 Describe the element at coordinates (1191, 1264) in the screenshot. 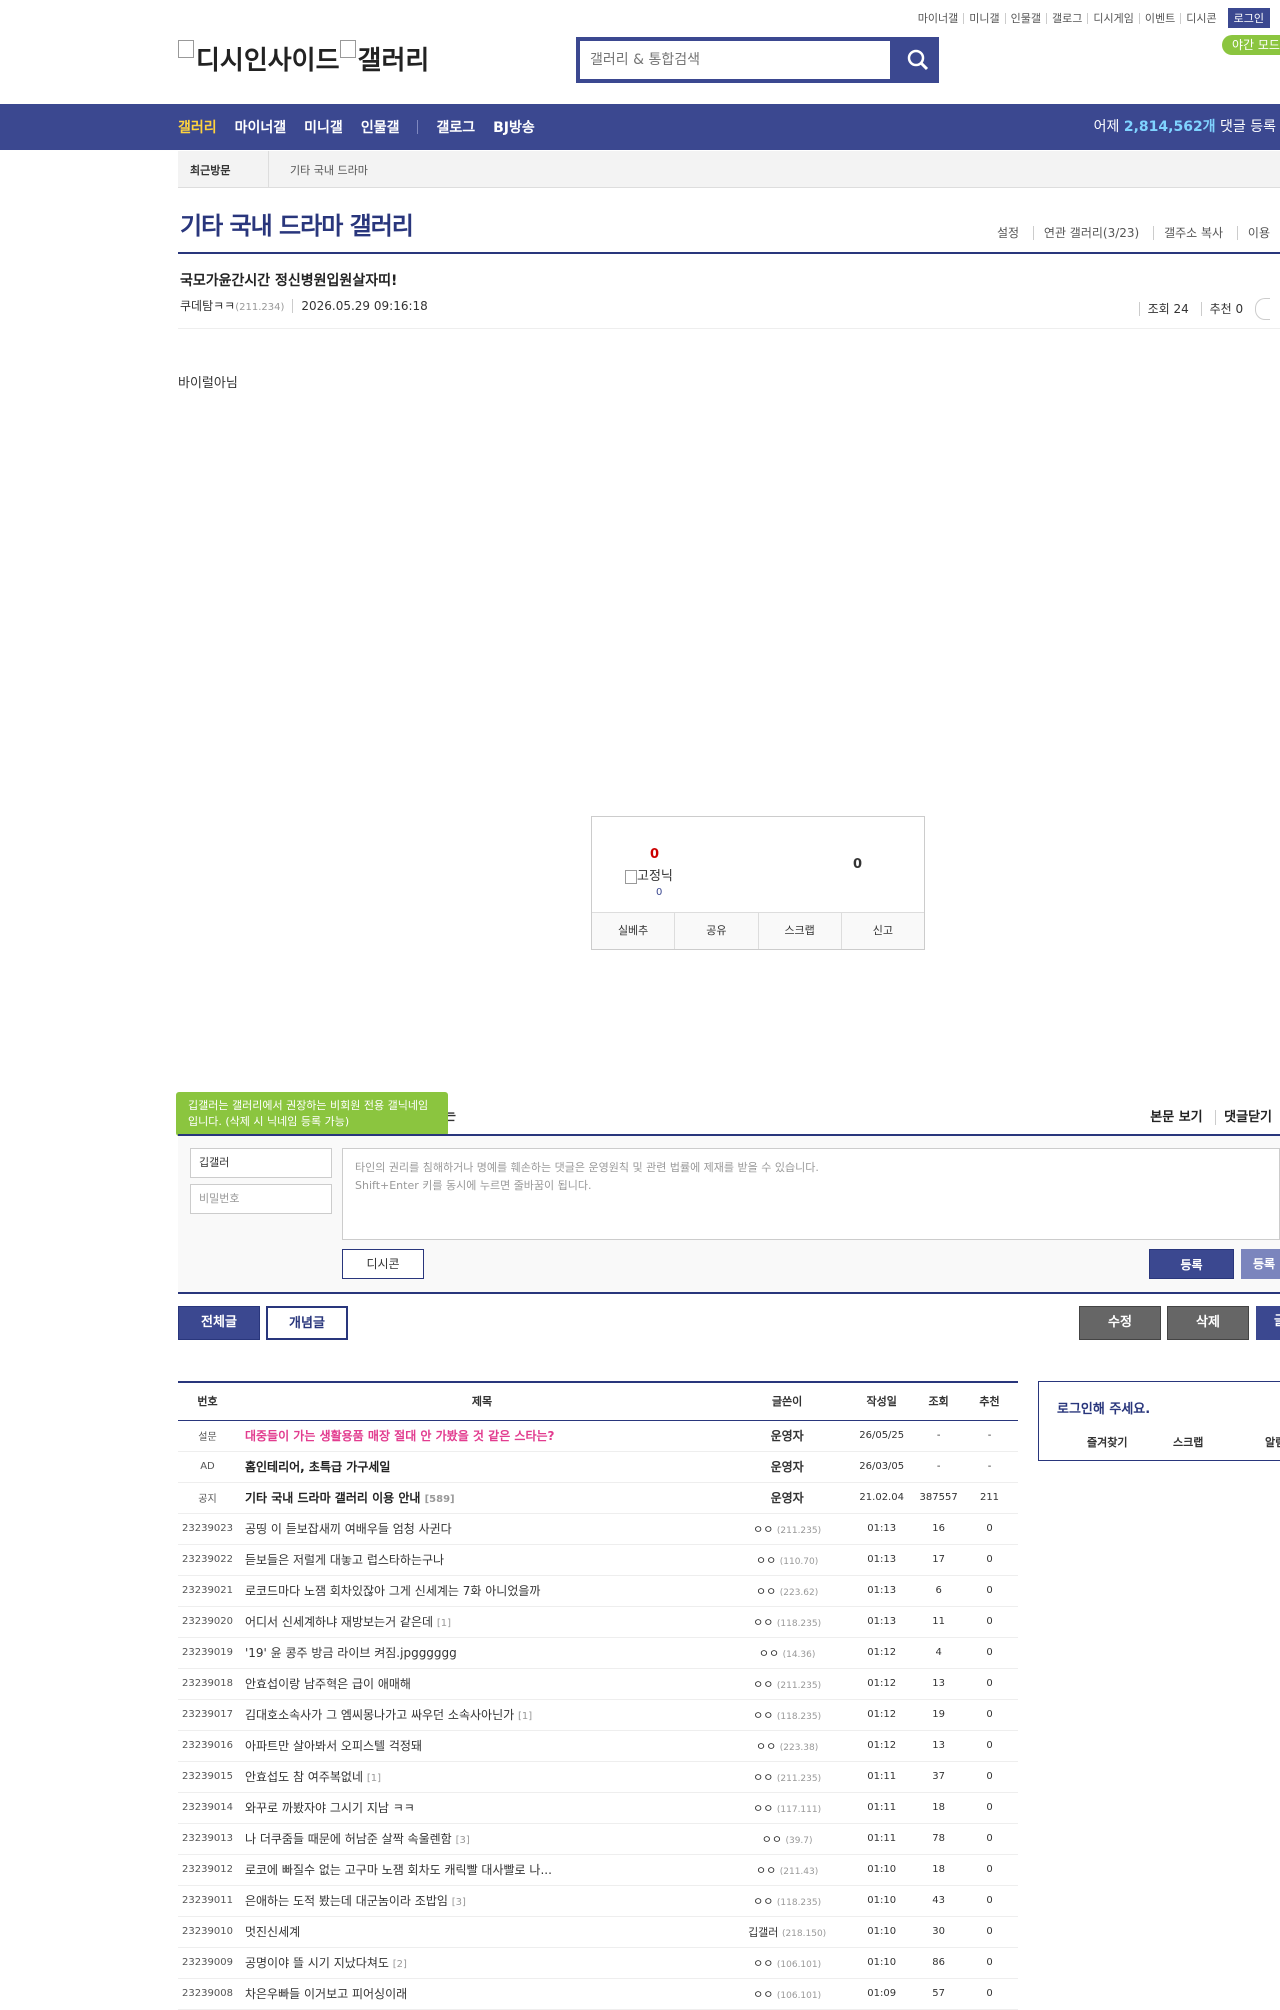

I see `comment-submit-button: 등록` at that location.